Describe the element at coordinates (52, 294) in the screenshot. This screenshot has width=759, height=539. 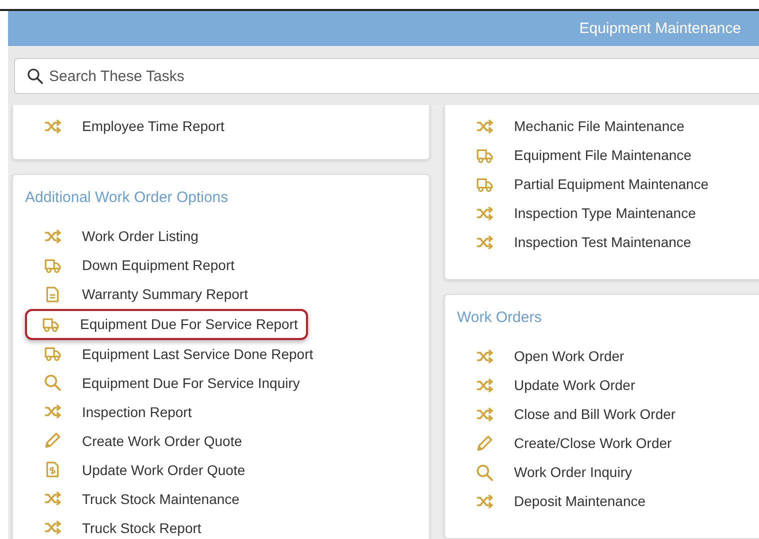
I see `document-icon` at that location.